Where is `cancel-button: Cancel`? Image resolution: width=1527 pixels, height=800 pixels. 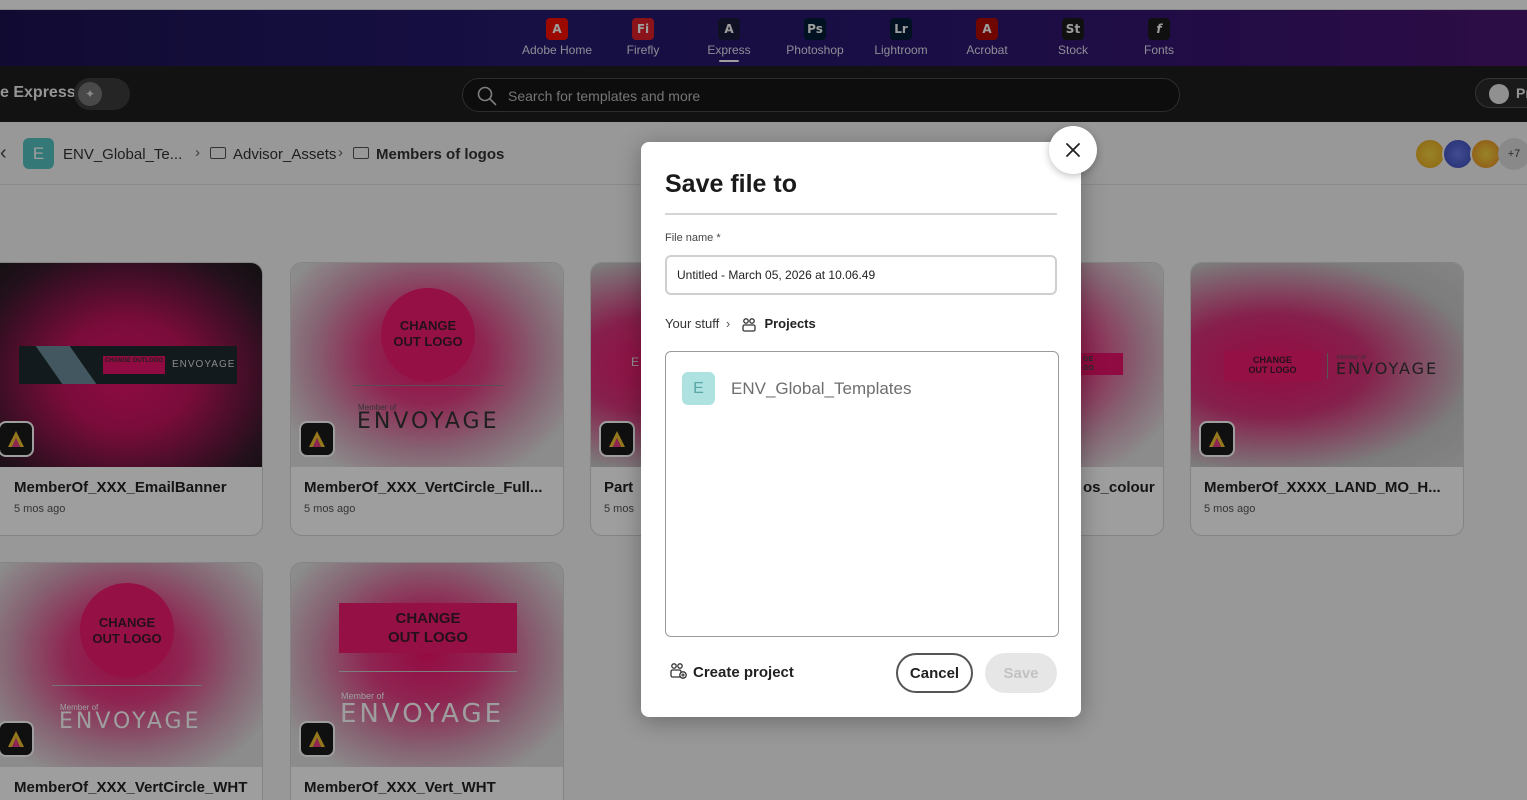
cancel-button: Cancel is located at coordinates (934, 673).